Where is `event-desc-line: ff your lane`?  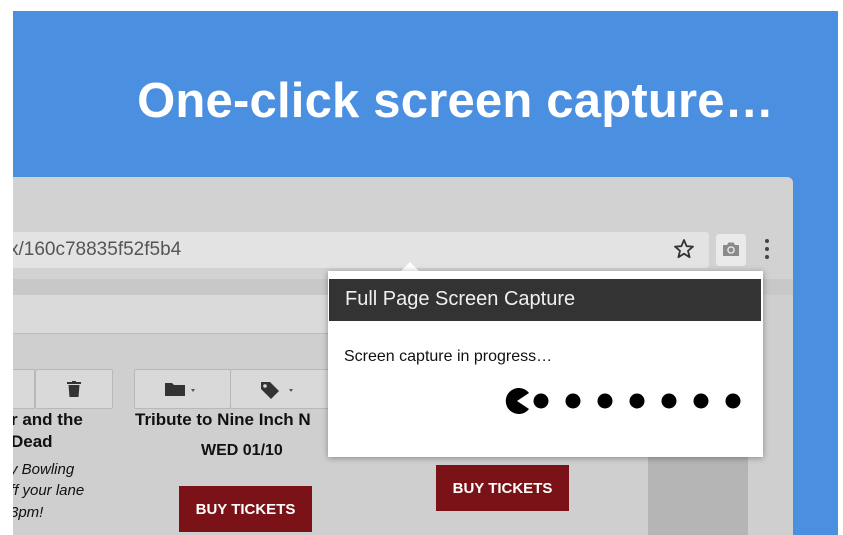
event-desc-line: ff your lane is located at coordinates (49, 490).